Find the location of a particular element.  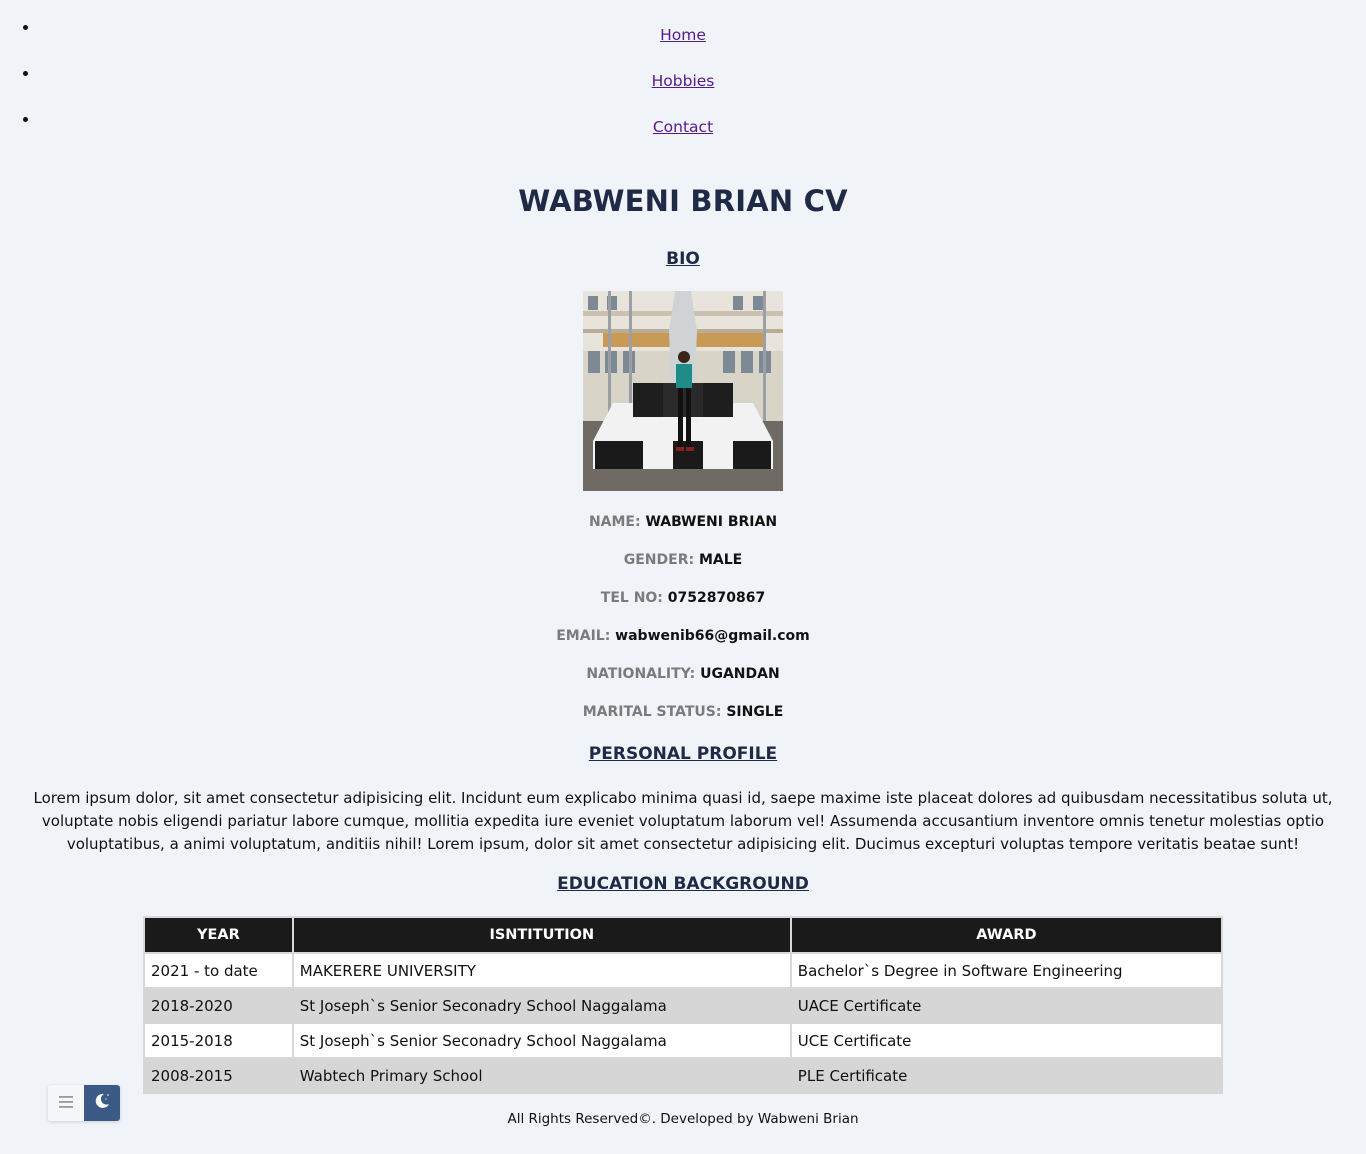

cell-award: UCE Certificate is located at coordinates (1006, 1040).